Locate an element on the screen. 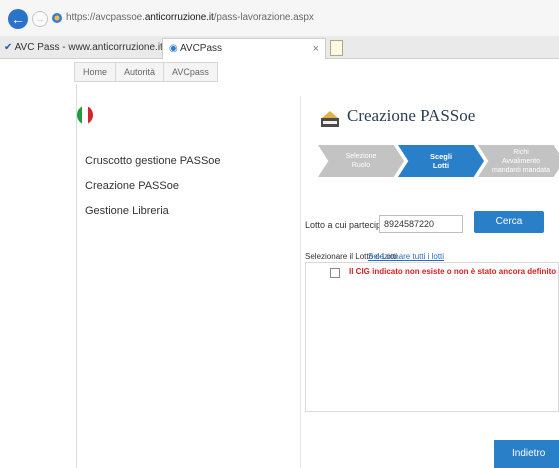  cerca-button: Cerca is located at coordinates (509, 222).